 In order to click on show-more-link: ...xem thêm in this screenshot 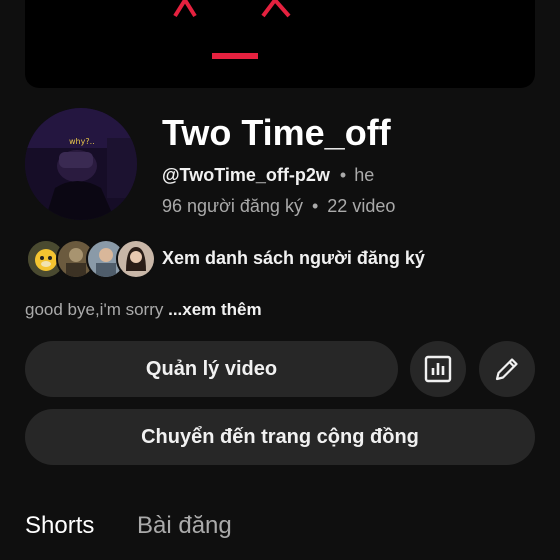, I will do `click(215, 309)`.